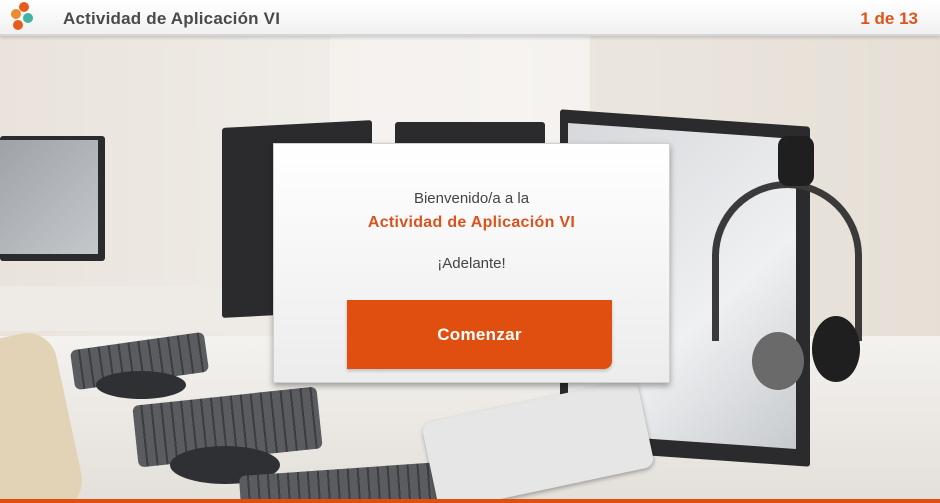 This screenshot has width=940, height=503. What do you see at coordinates (479, 334) in the screenshot?
I see `start-button: Comenzar` at bounding box center [479, 334].